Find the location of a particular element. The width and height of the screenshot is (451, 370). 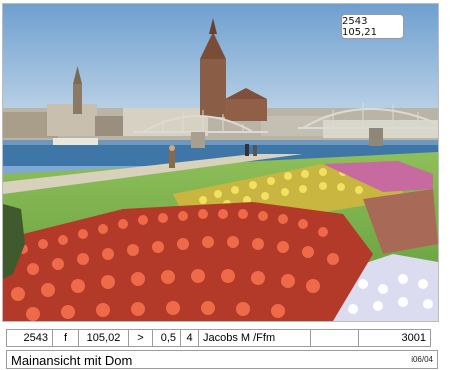

info-cell-empty is located at coordinates (334, 338).